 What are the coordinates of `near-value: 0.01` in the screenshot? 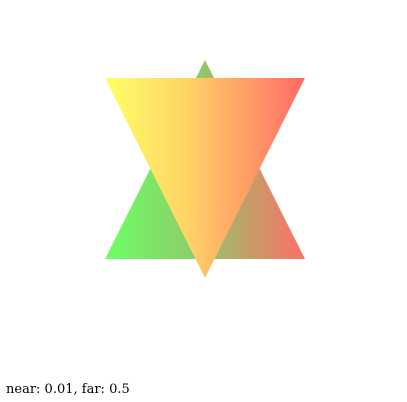 It's located at (59, 389).